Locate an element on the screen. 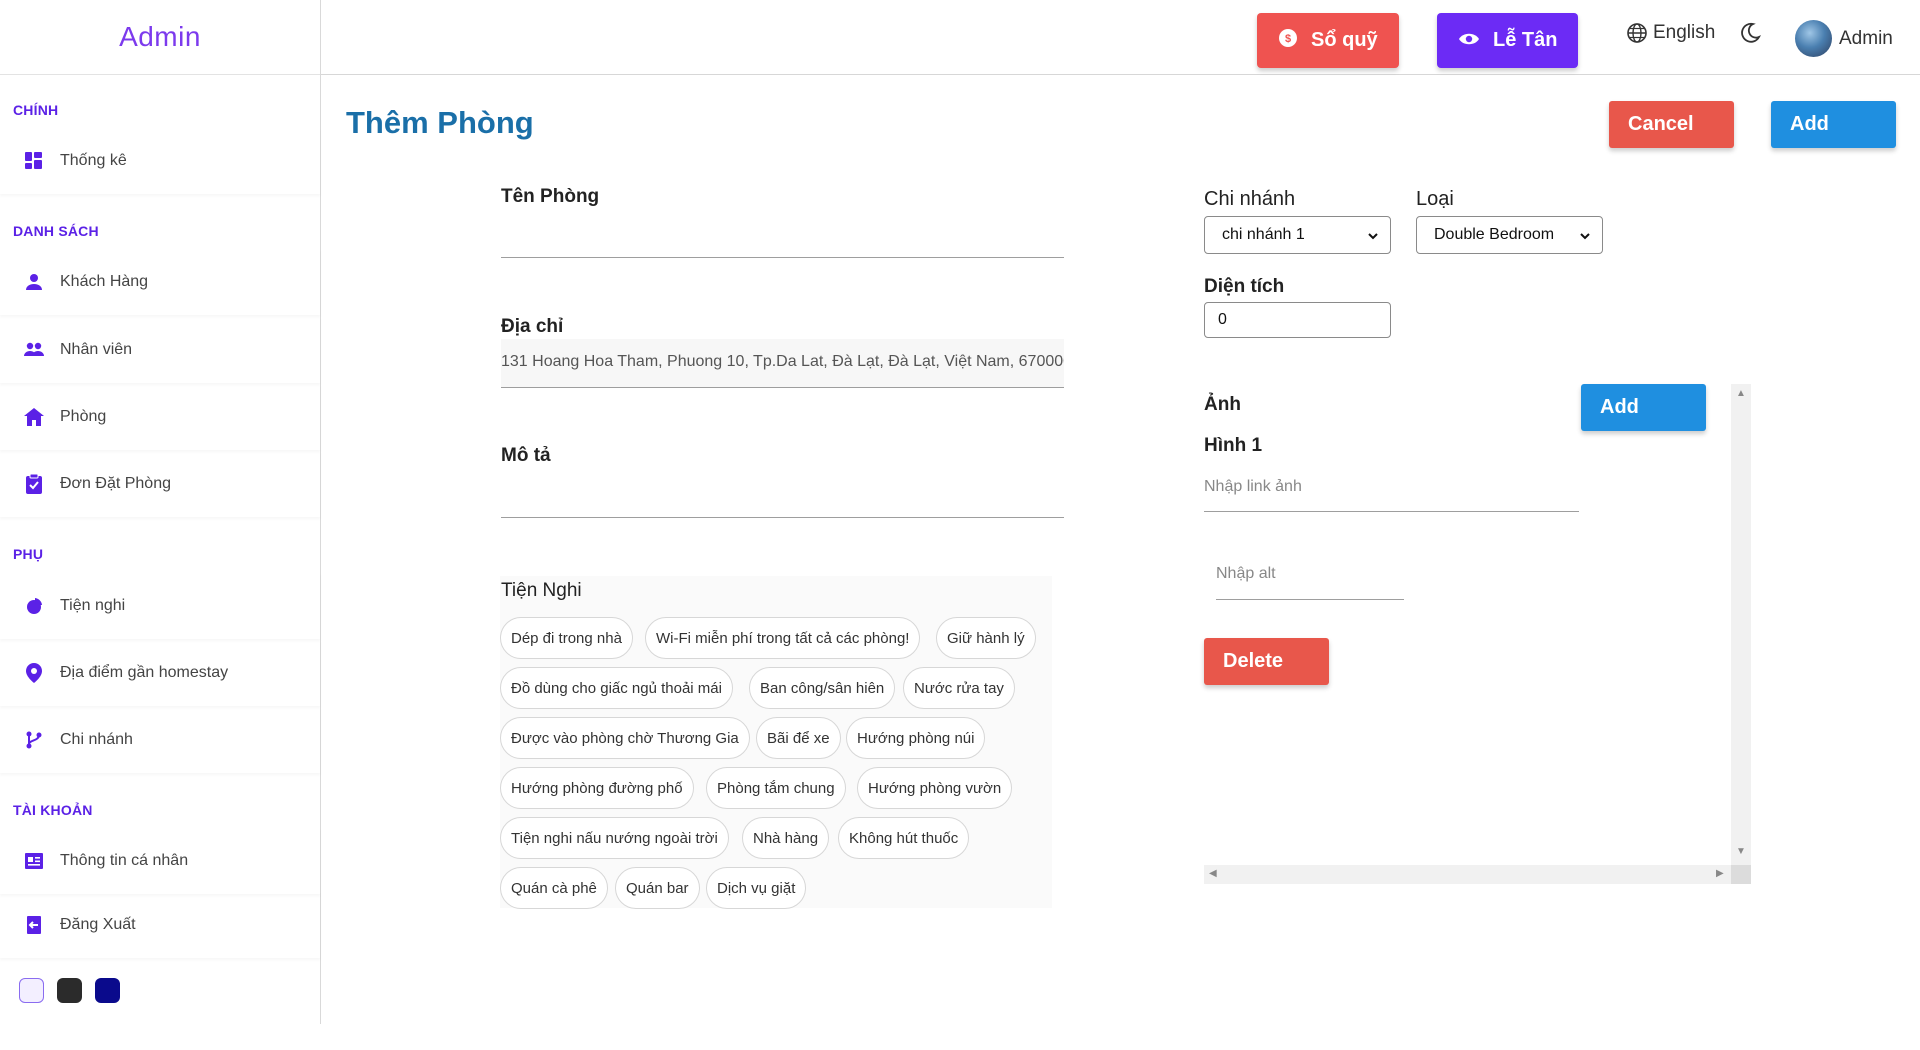 The width and height of the screenshot is (1920, 1050). reception-button: Lễ Tân is located at coordinates (1507, 40).